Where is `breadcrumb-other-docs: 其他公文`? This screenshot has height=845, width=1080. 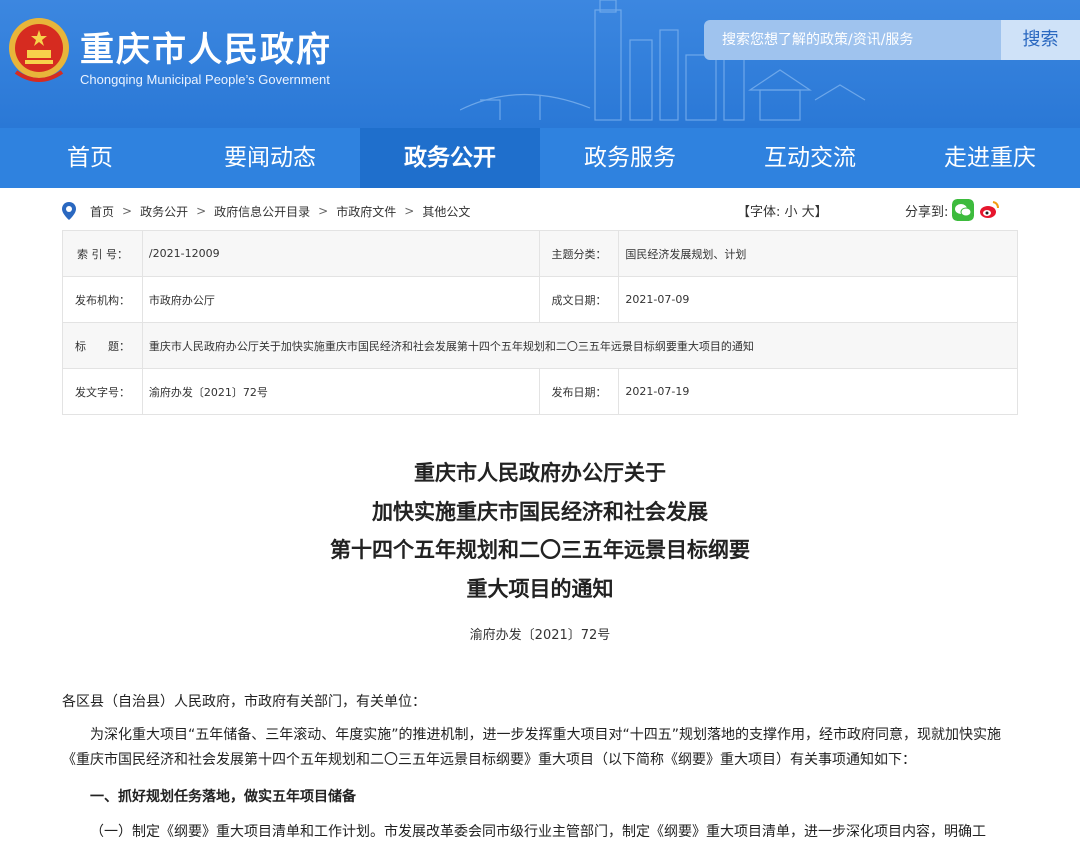
breadcrumb-other-docs: 其他公文 is located at coordinates (446, 211).